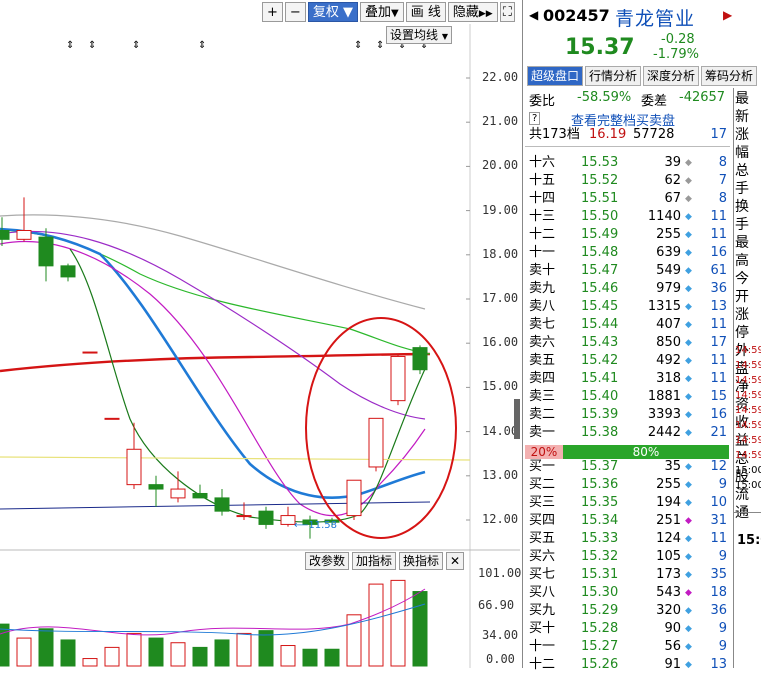  Describe the element at coordinates (628, 665) in the screenshot. I see `buy-level-row: 十二 15.26 91 ◆ 13` at that location.